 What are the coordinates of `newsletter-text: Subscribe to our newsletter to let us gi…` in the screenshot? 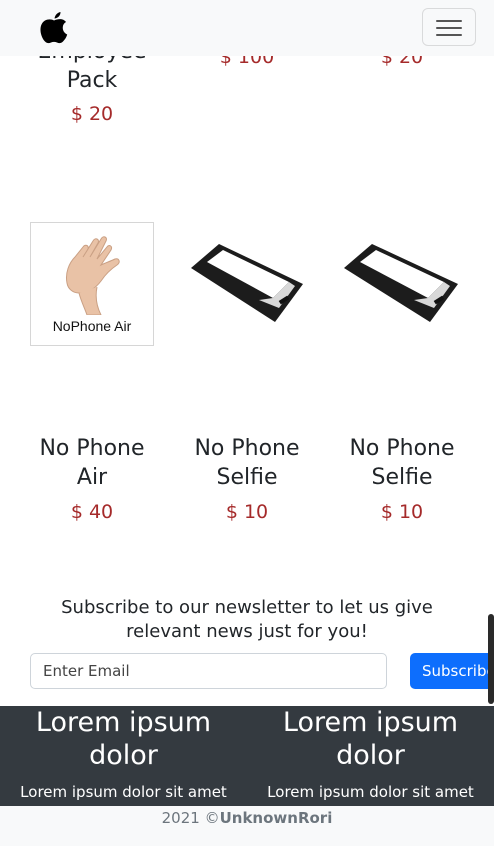 It's located at (247, 620).